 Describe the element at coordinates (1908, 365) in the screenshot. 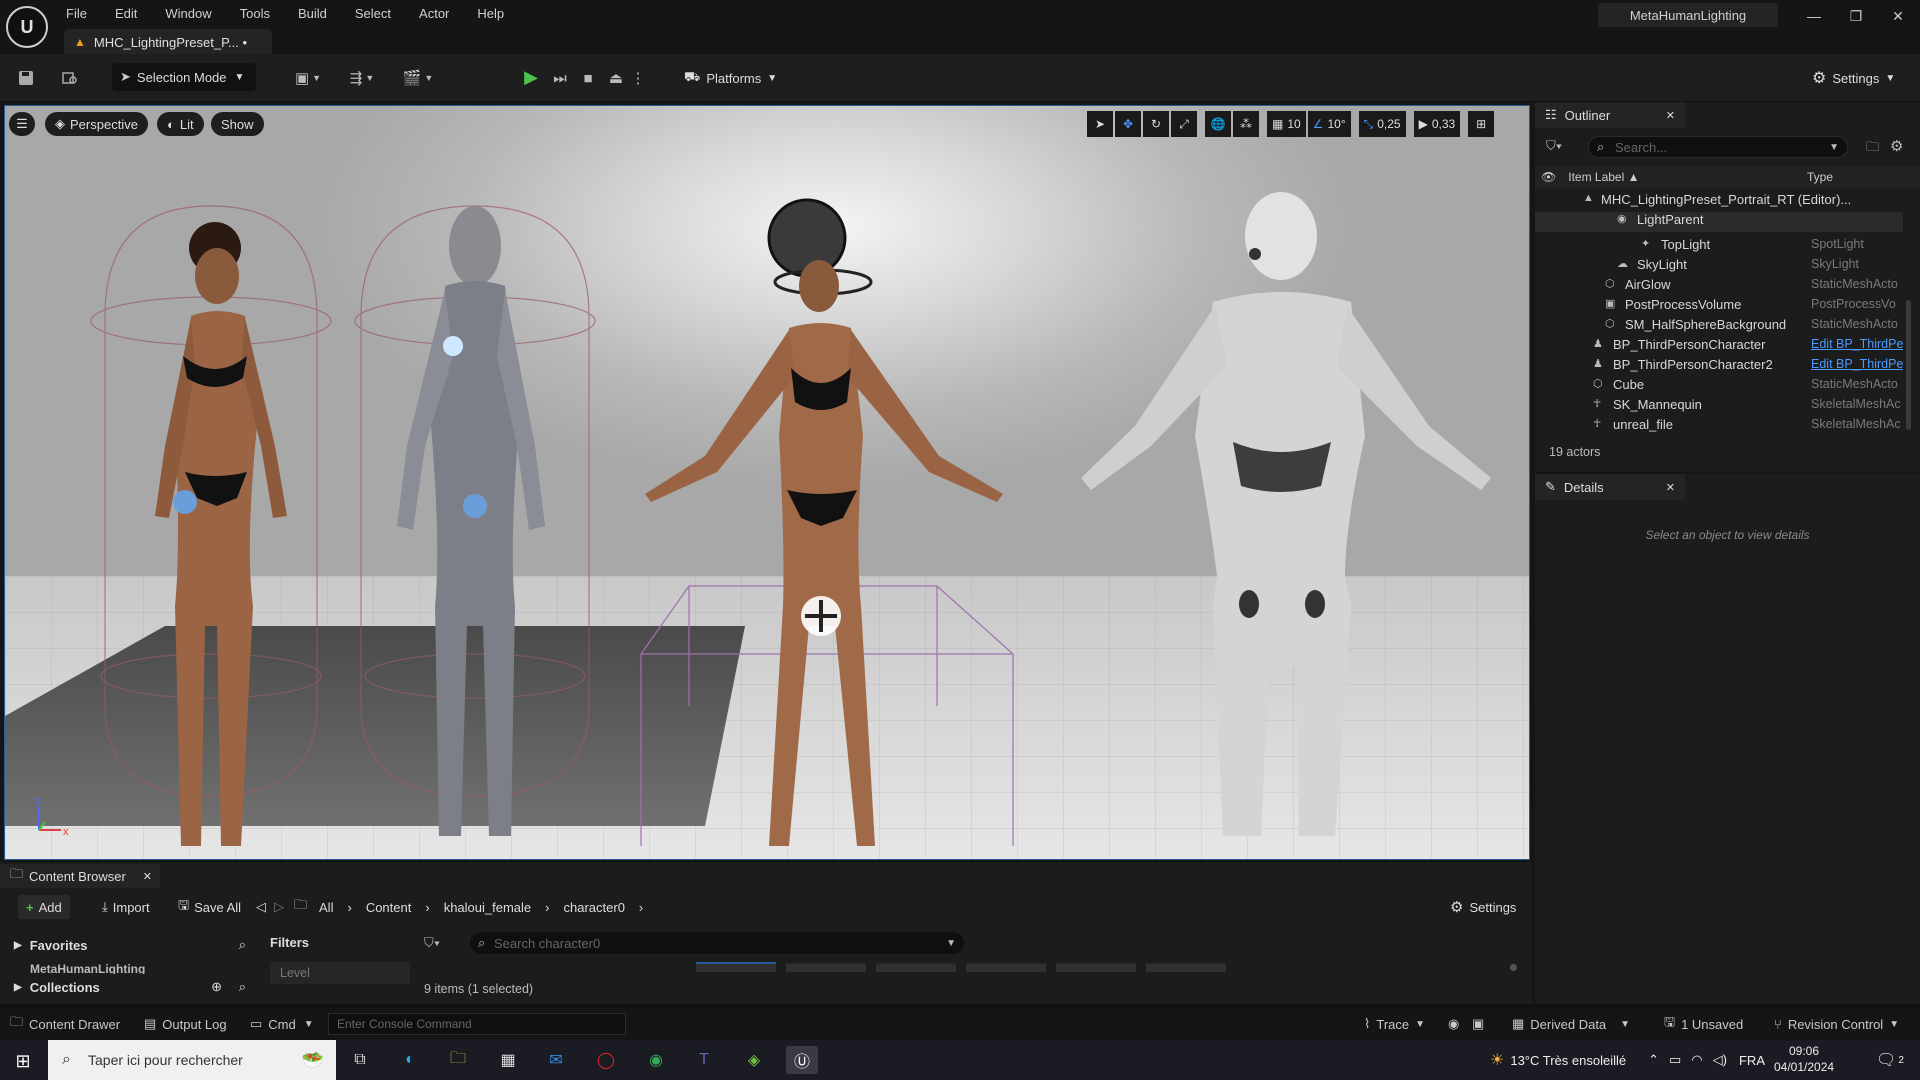

I see `outliner-scrollbar` at that location.